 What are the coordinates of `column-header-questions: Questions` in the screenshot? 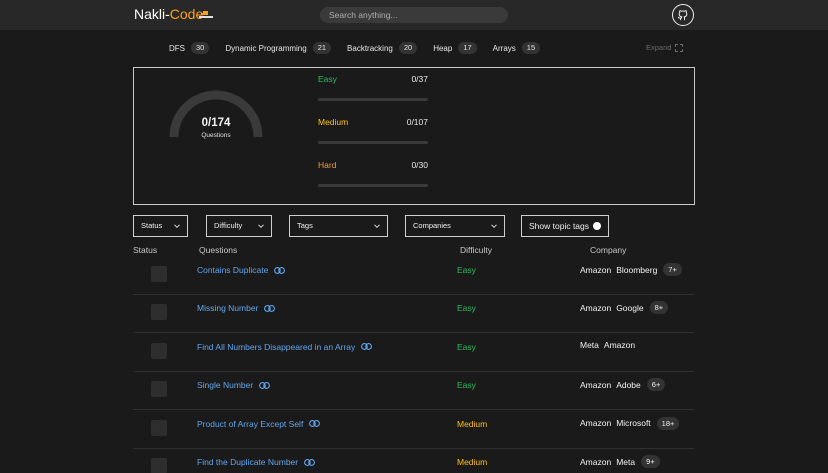 It's located at (218, 250).